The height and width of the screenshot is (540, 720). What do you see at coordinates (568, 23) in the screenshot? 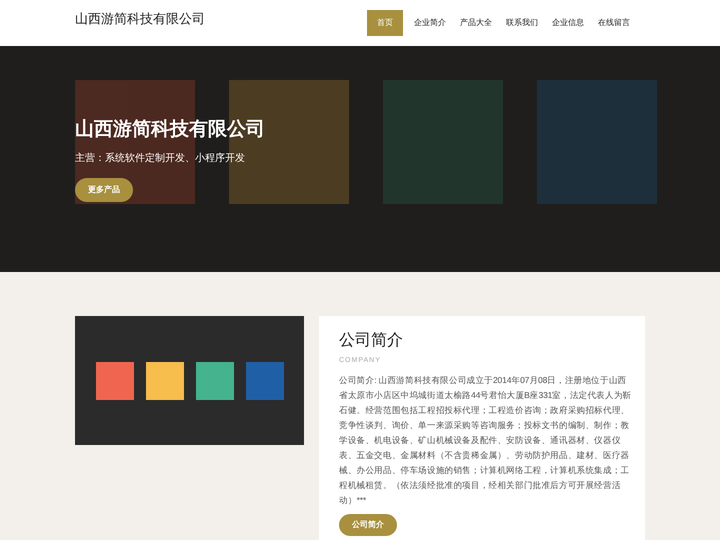
I see `nav-link: 企业信息` at bounding box center [568, 23].